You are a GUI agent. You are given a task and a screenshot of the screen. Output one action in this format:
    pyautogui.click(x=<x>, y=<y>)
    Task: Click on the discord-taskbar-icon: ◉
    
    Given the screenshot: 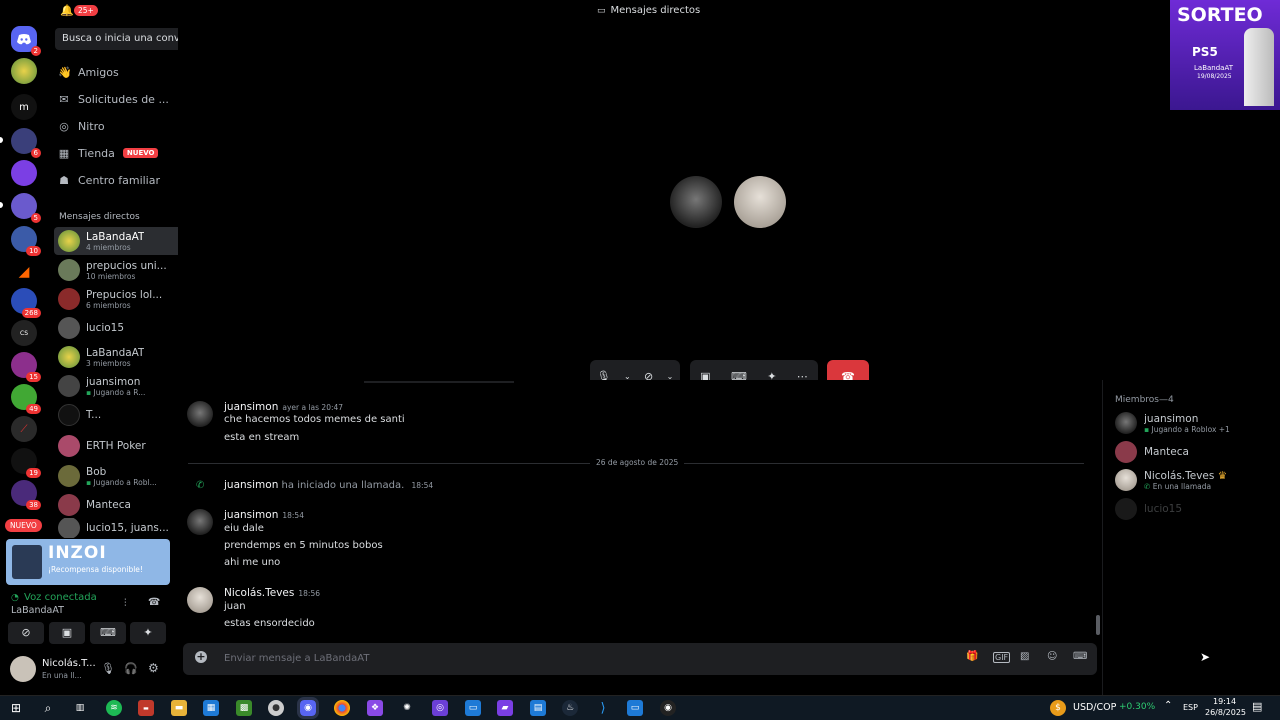 What is the action you would take?
    pyautogui.click(x=308, y=708)
    